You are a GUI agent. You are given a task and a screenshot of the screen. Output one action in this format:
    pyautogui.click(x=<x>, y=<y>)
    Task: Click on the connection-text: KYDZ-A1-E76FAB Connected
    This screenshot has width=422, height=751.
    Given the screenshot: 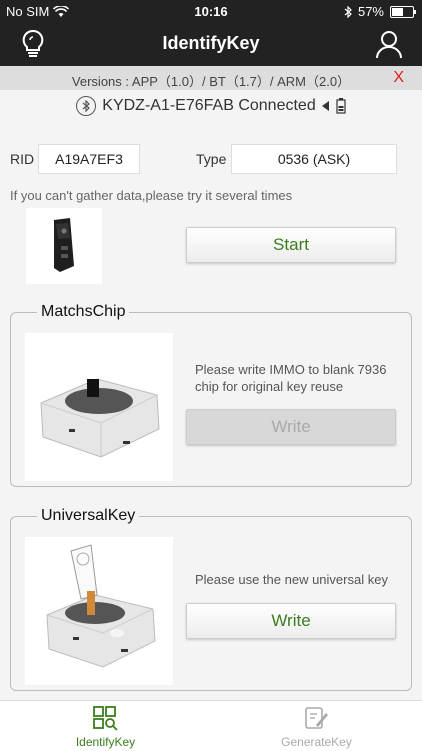 What is the action you would take?
    pyautogui.click(x=209, y=105)
    